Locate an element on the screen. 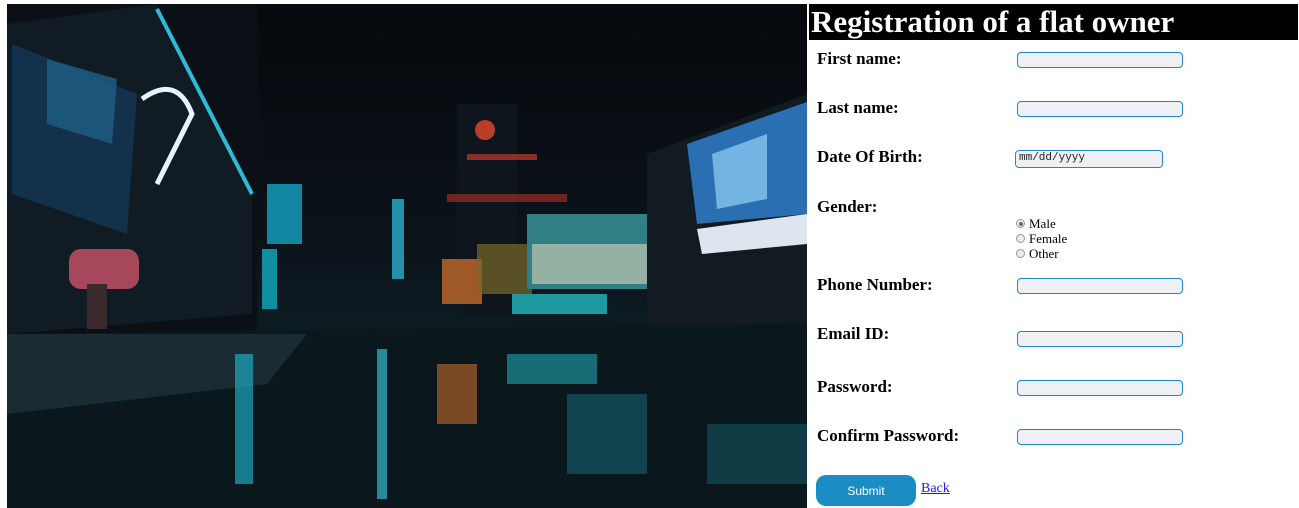 This screenshot has height=508, width=1299. password-field is located at coordinates (1100, 388).